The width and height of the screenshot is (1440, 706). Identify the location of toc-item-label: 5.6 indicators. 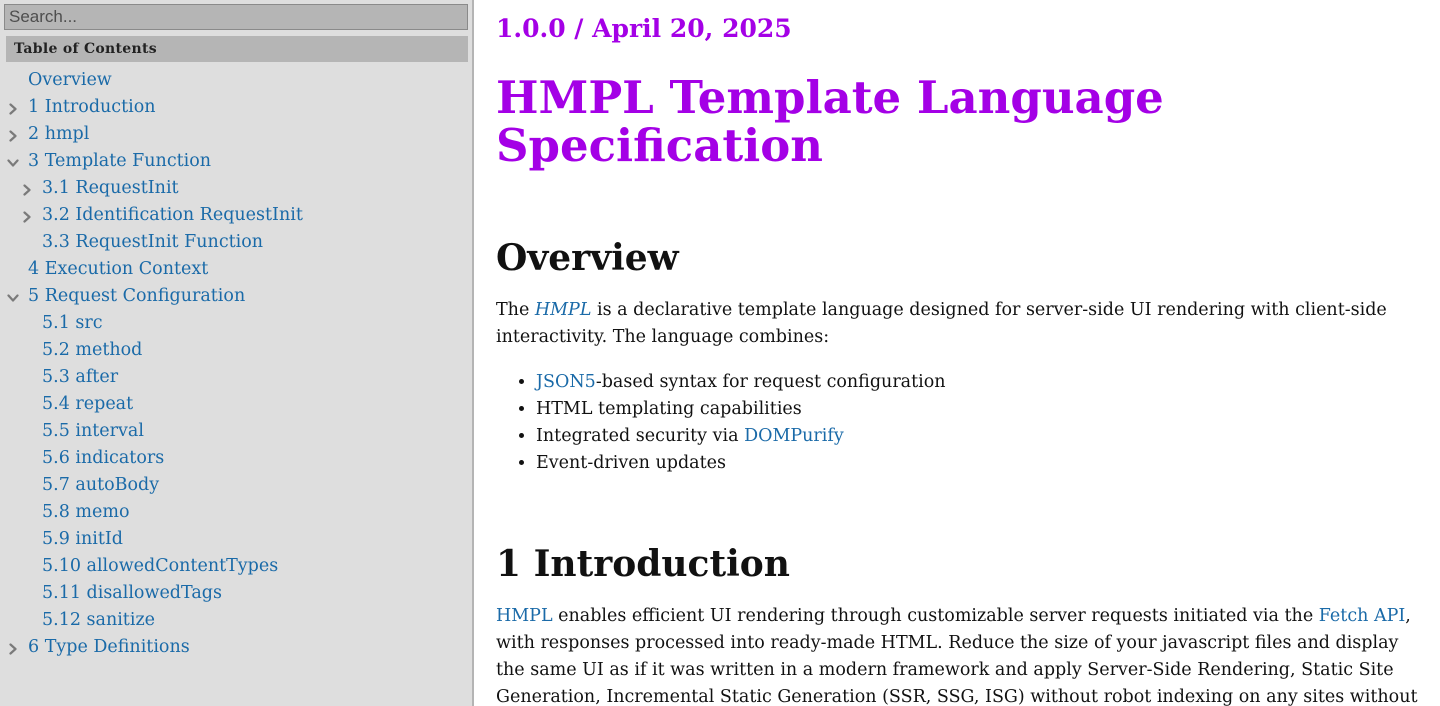
(103, 458).